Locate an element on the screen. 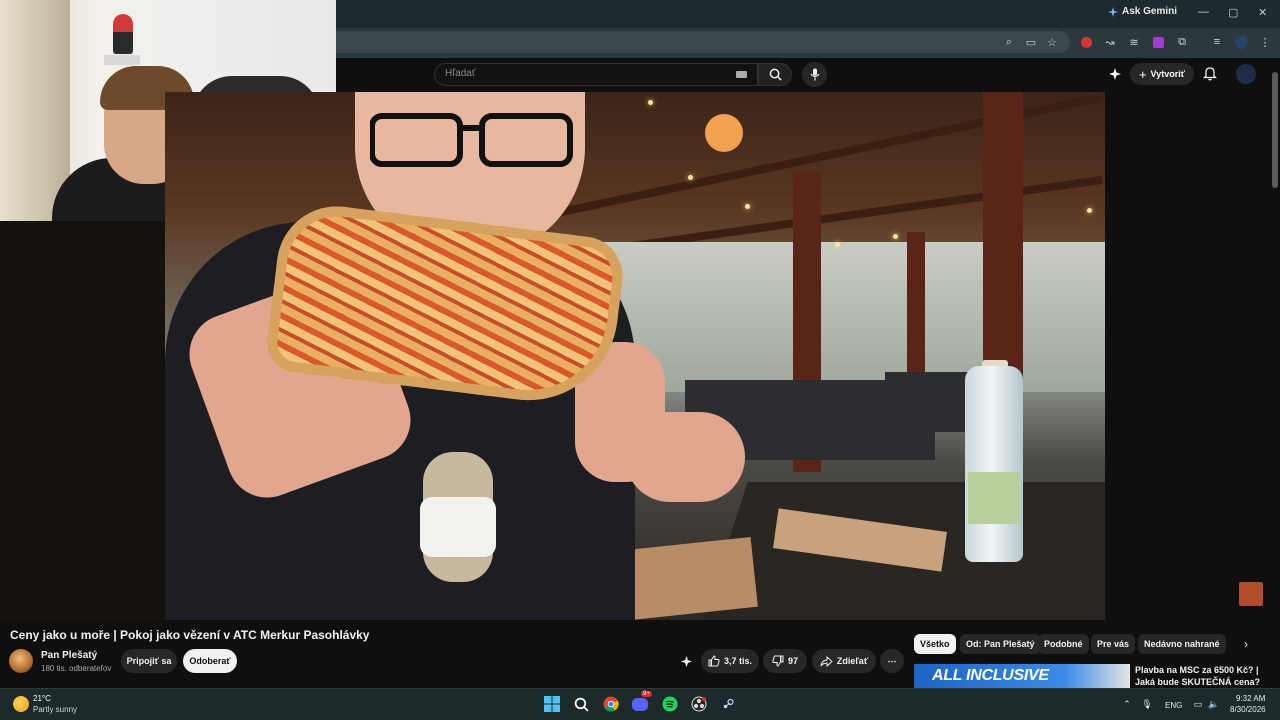 The width and height of the screenshot is (1280, 720). share-button: Zdieľať is located at coordinates (844, 661).